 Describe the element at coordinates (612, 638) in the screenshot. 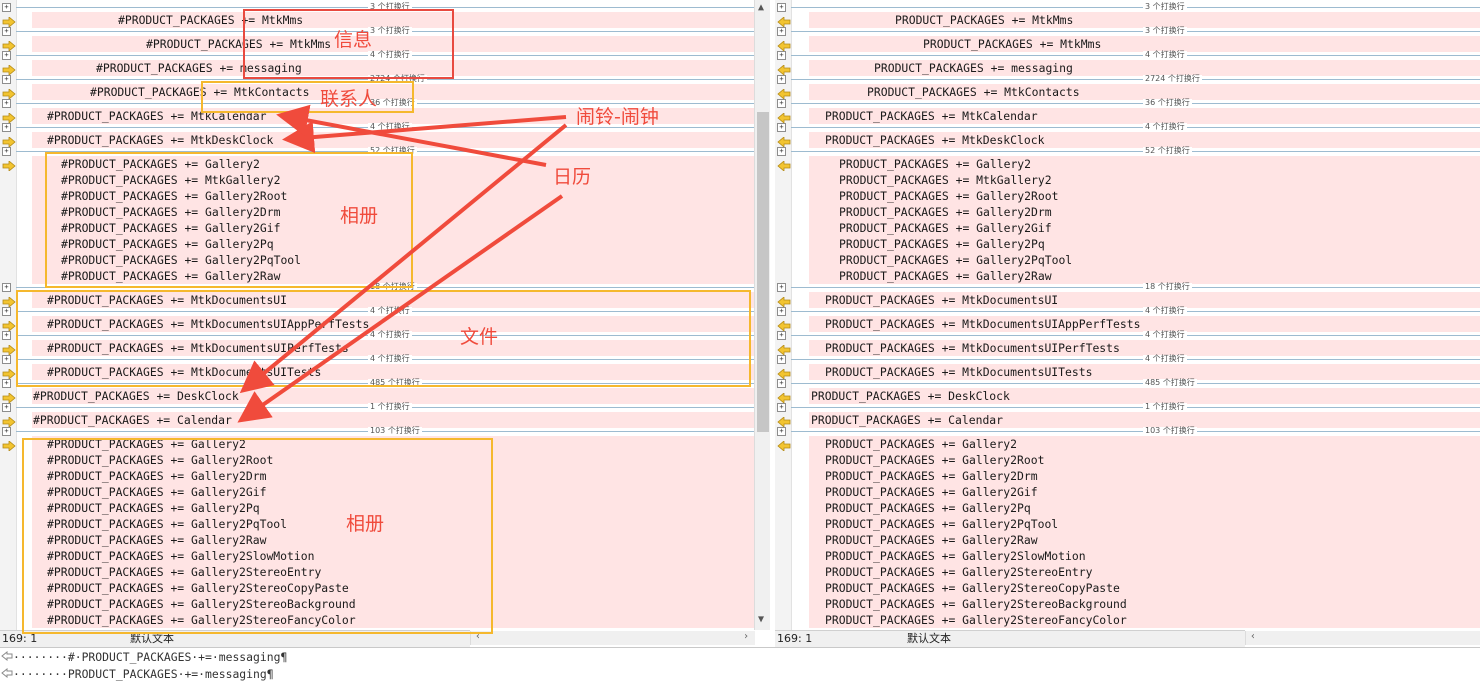

I see `left-horizontal-scrollbar: ‹ ›` at that location.